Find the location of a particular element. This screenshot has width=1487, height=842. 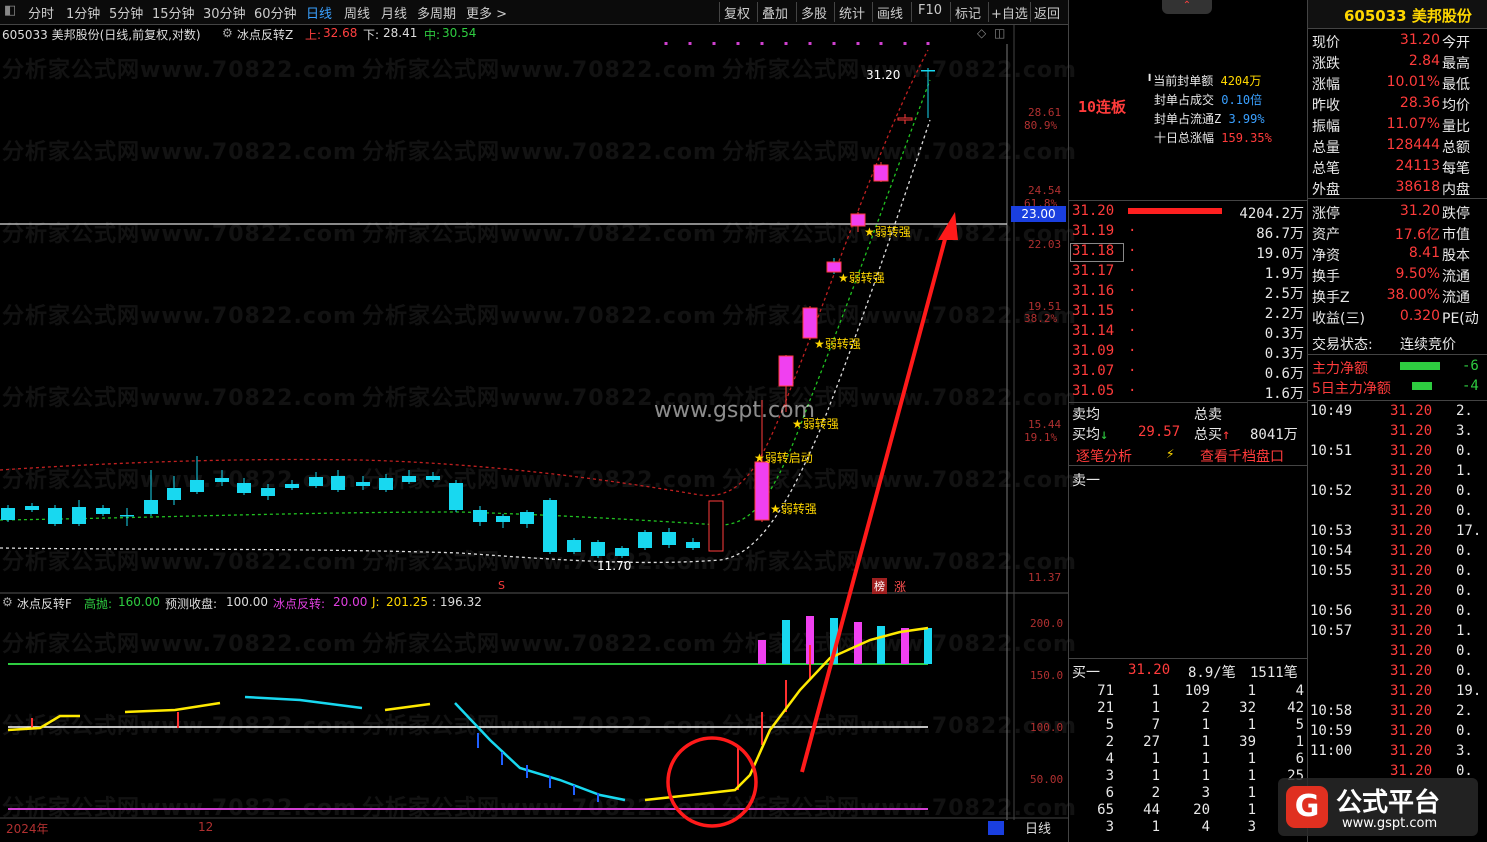

sub-axis-label: 150.0 is located at coordinates (1047, 675).